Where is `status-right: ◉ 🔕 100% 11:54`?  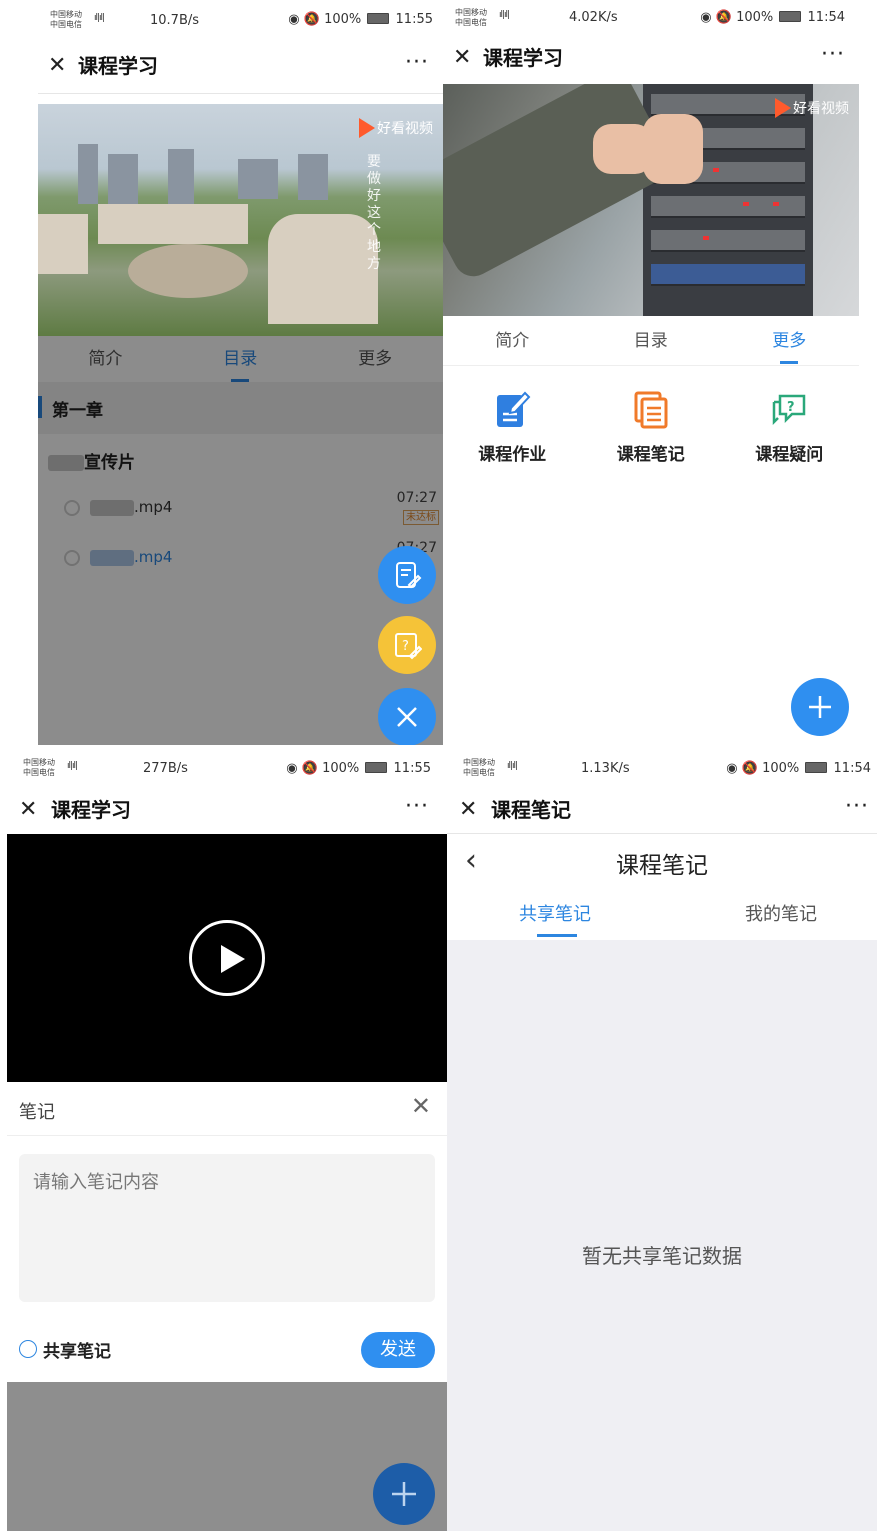 status-right: ◉ 🔕 100% 11:54 is located at coordinates (772, 17).